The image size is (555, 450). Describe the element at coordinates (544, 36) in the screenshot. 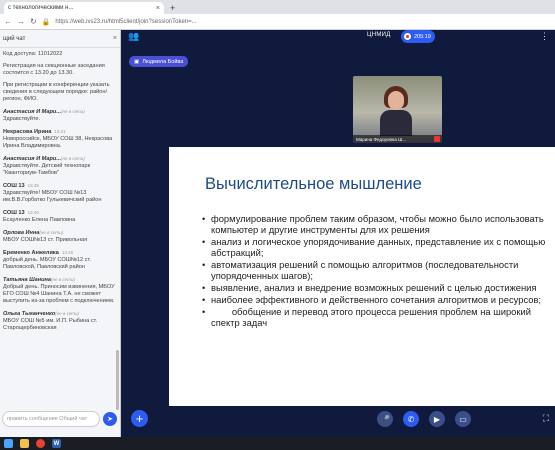

I see `menu-dots-icon: ⋮` at that location.